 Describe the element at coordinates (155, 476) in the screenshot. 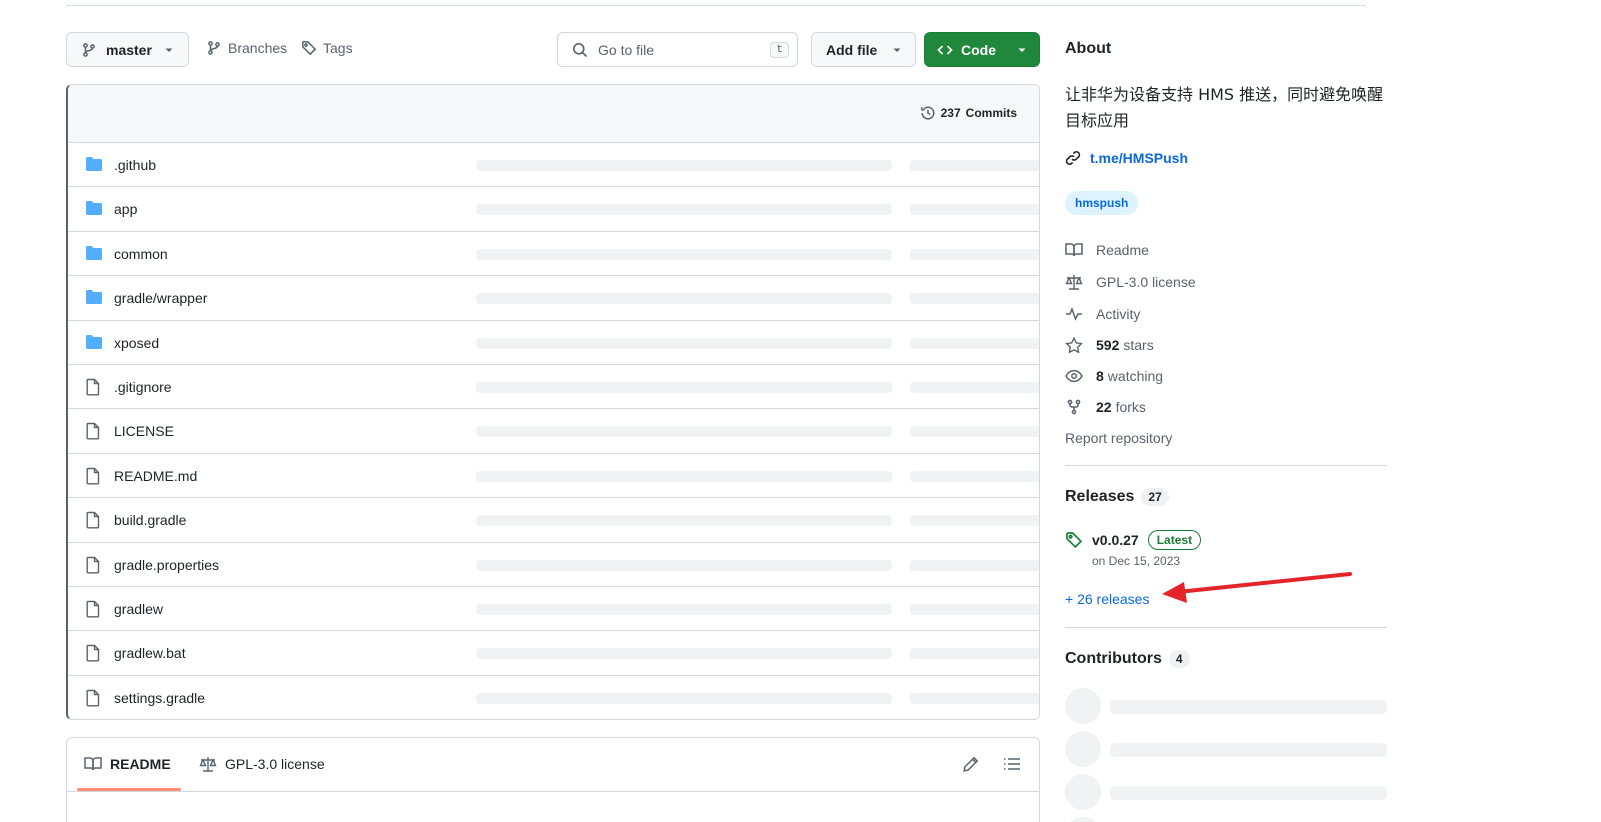

I see `file-name: README.md` at that location.